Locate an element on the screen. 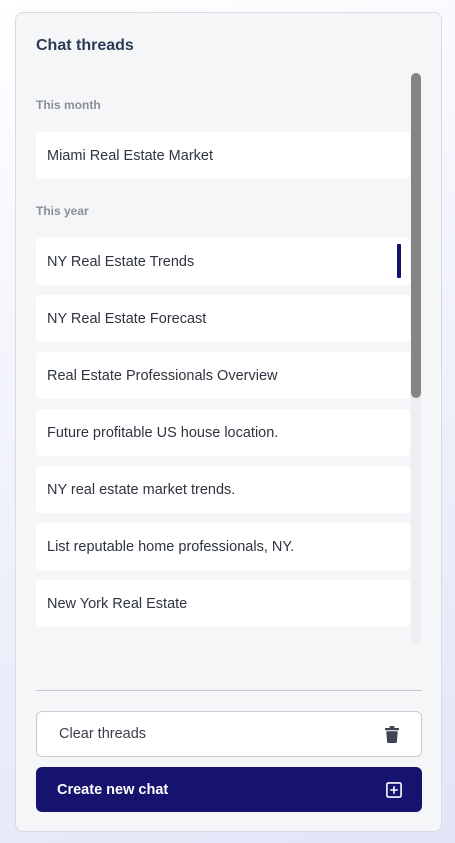  section-label-this-month: This month is located at coordinates (68, 105).